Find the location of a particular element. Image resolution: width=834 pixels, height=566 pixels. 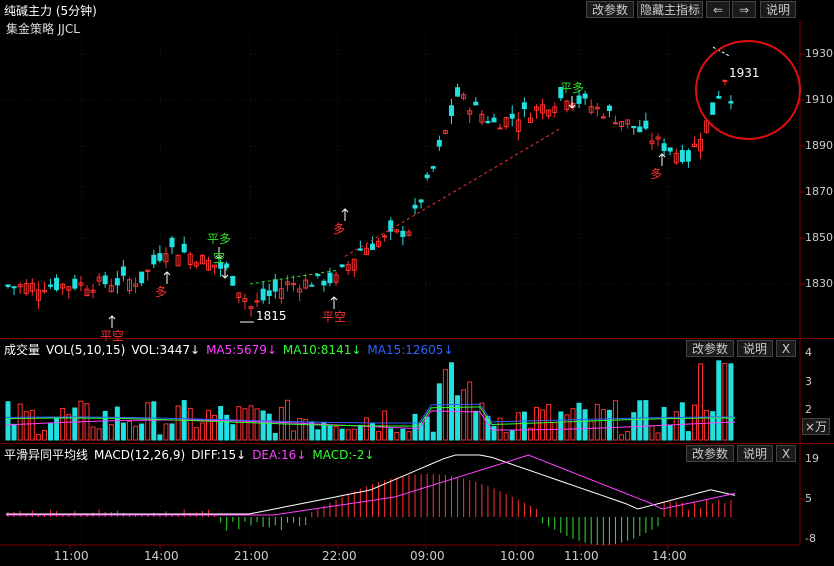

volume-title: 成交量 is located at coordinates (22, 350).